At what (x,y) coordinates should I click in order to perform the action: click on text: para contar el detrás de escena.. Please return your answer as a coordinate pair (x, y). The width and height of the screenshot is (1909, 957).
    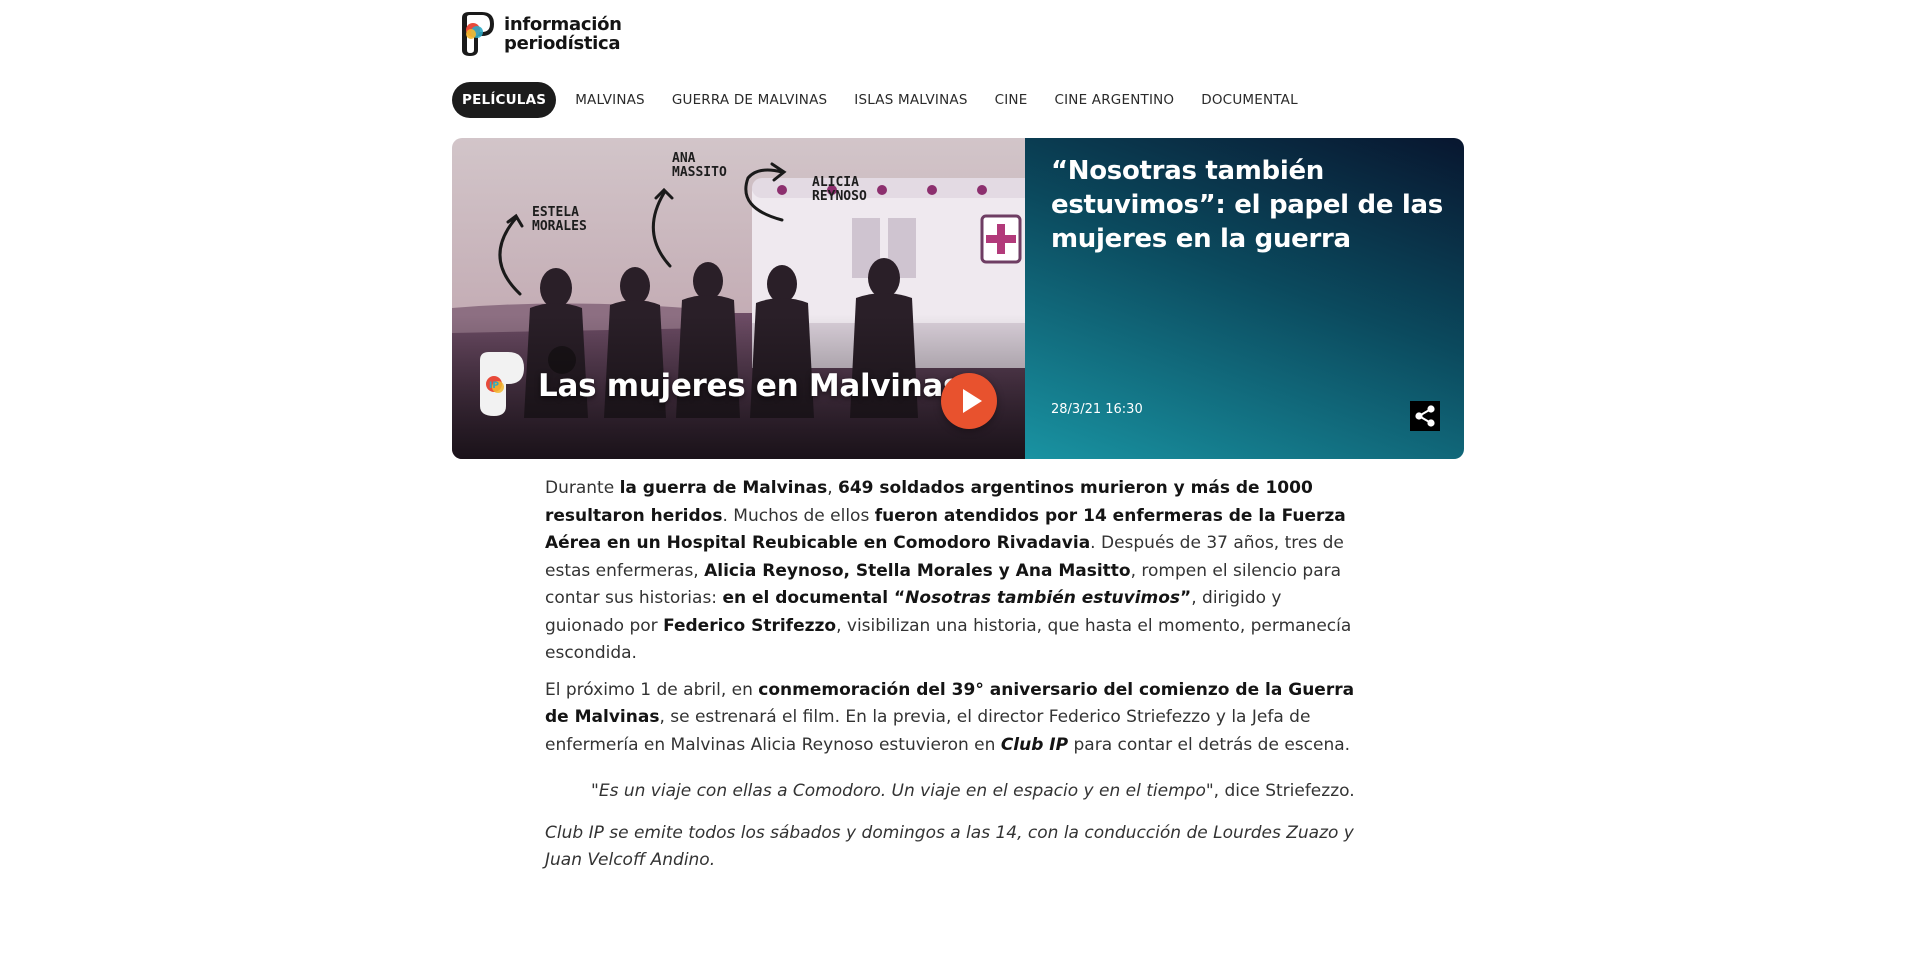
    Looking at the image, I should click on (1209, 744).